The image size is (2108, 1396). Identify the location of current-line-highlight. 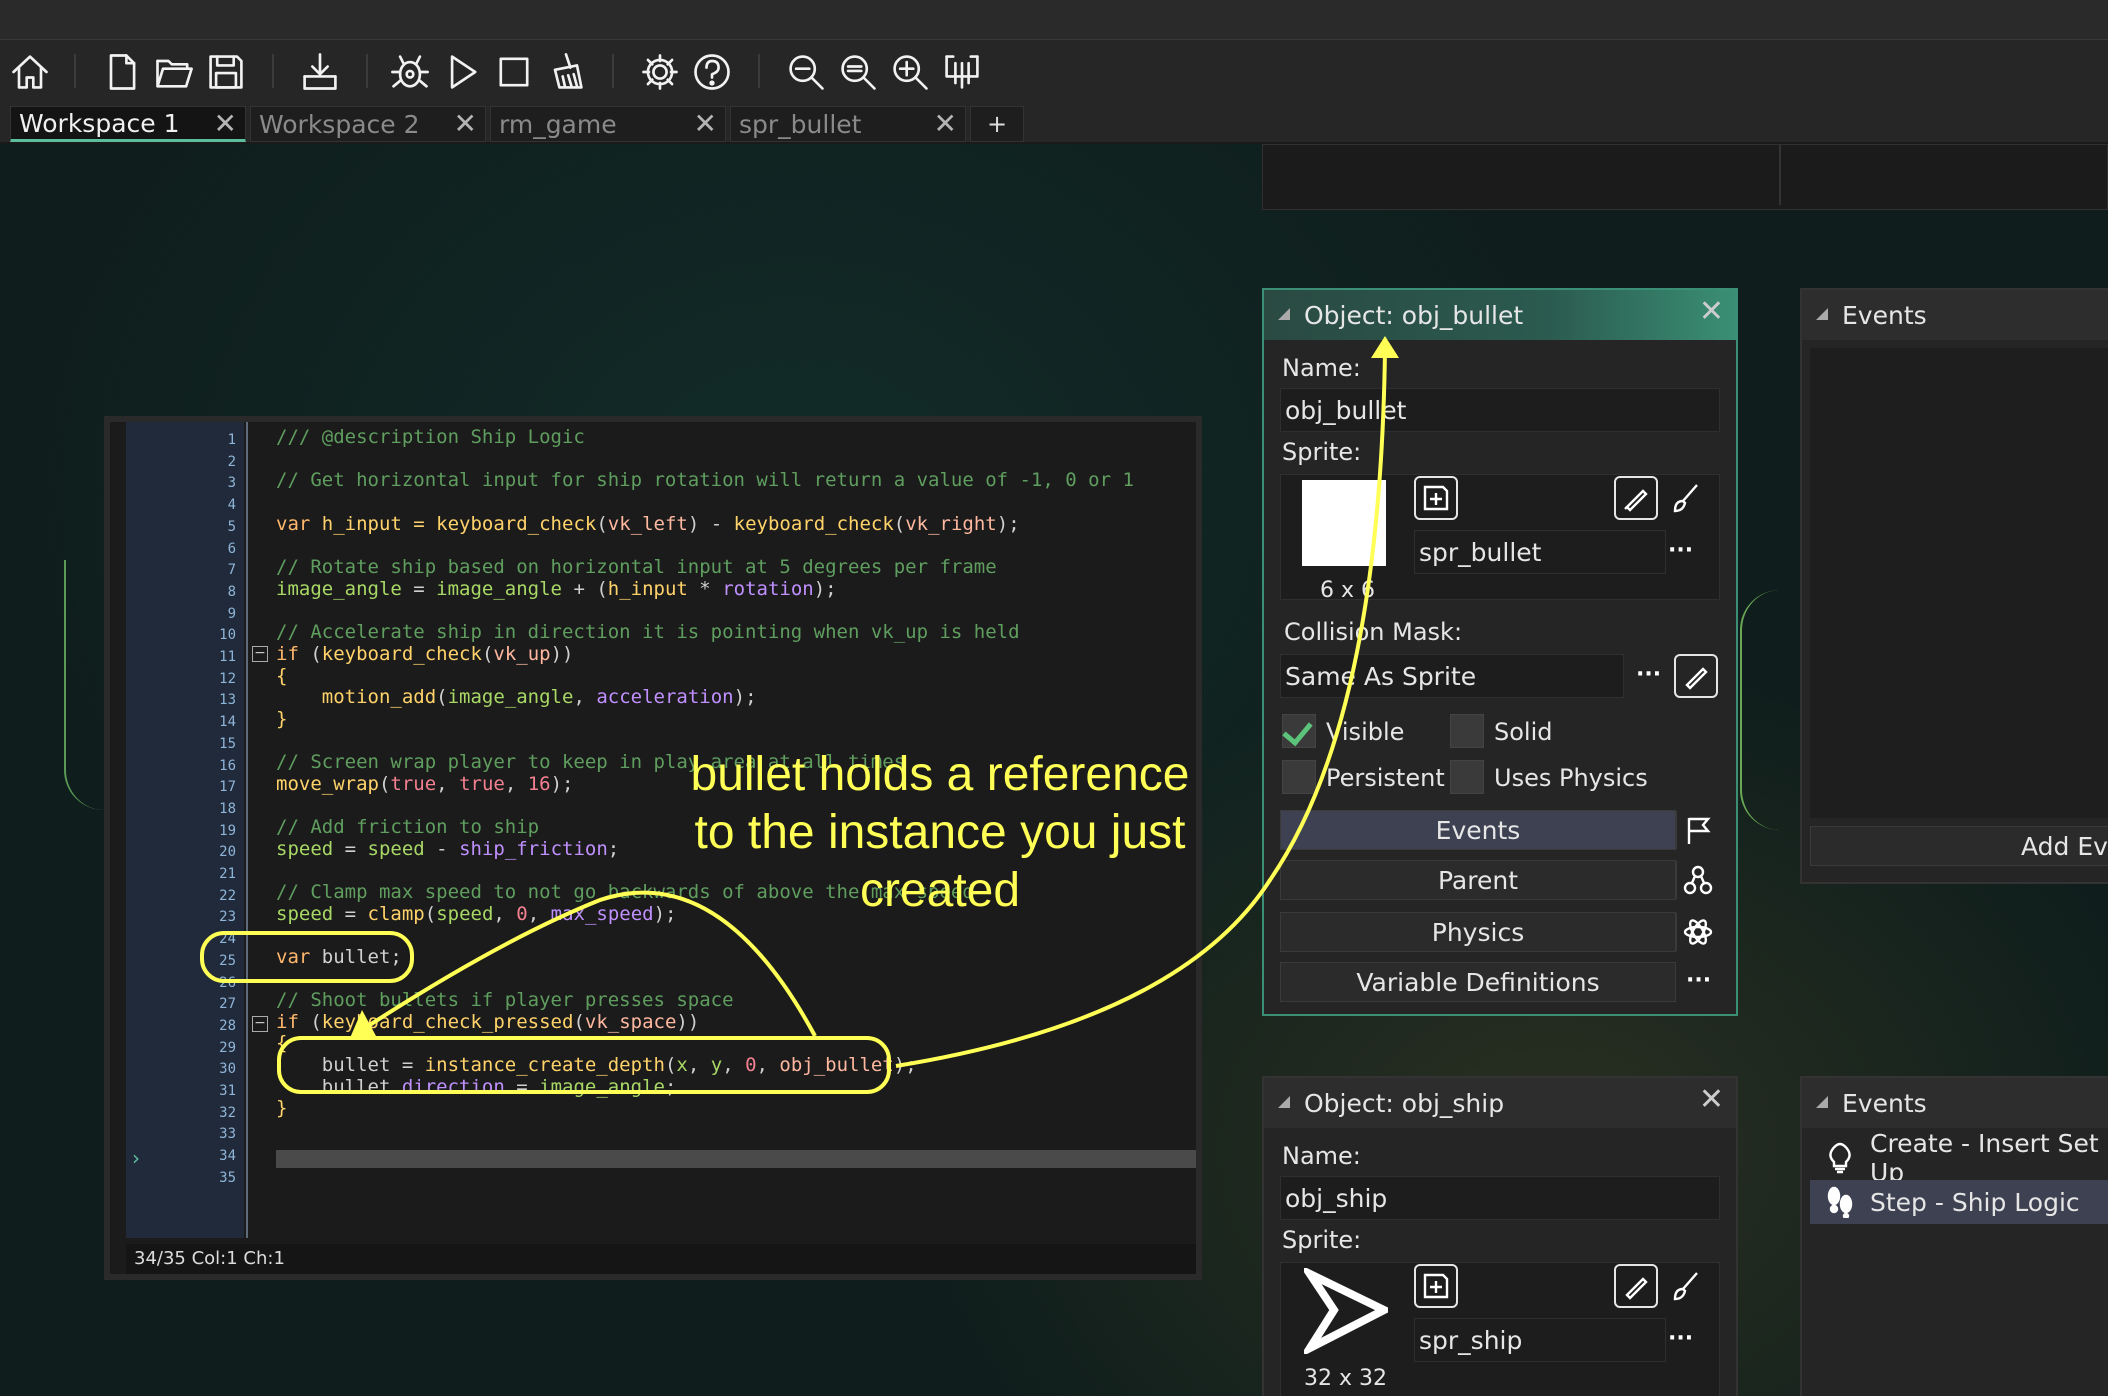
(736, 1159).